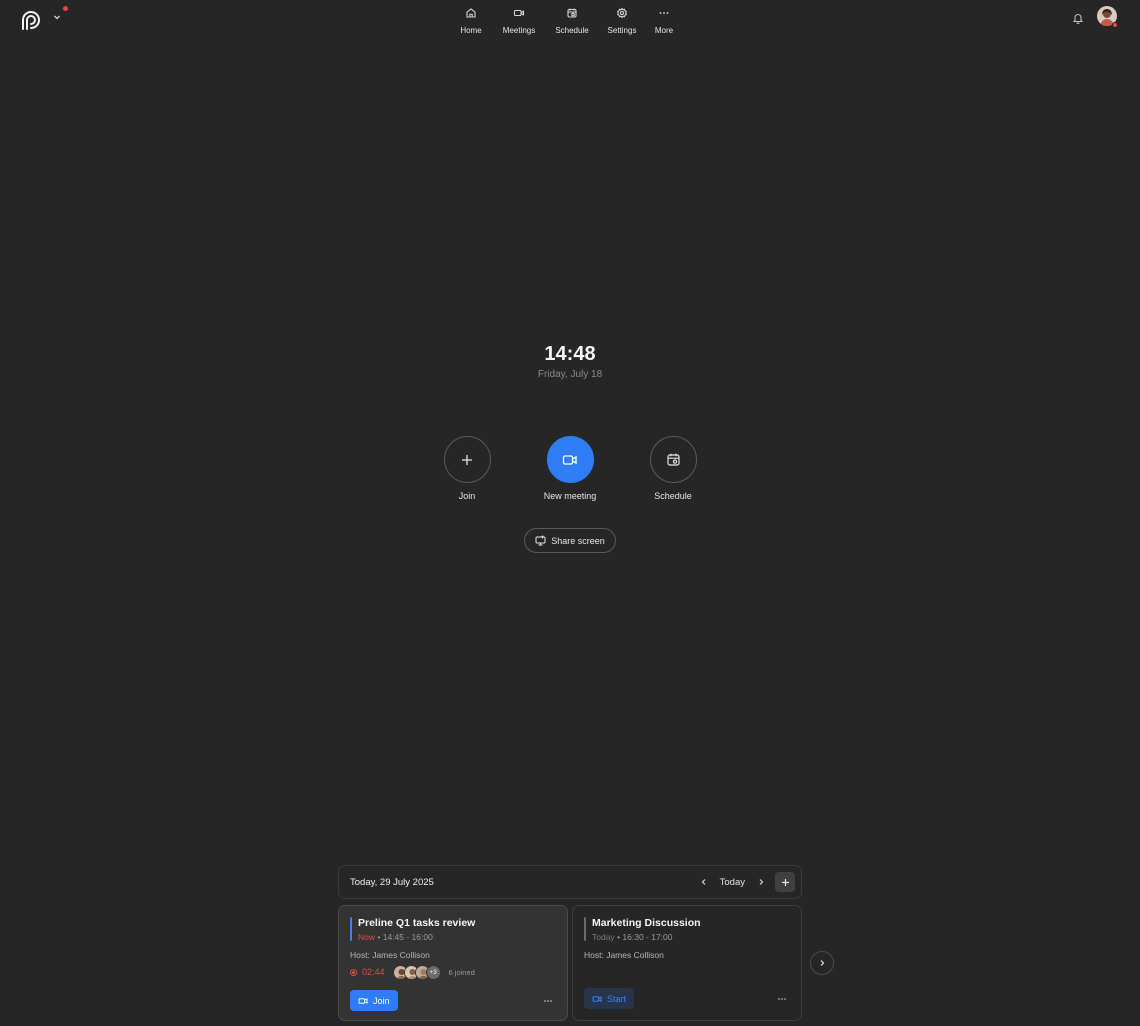 Image resolution: width=1140 pixels, height=1026 pixels. I want to click on next-day-button, so click(761, 882).